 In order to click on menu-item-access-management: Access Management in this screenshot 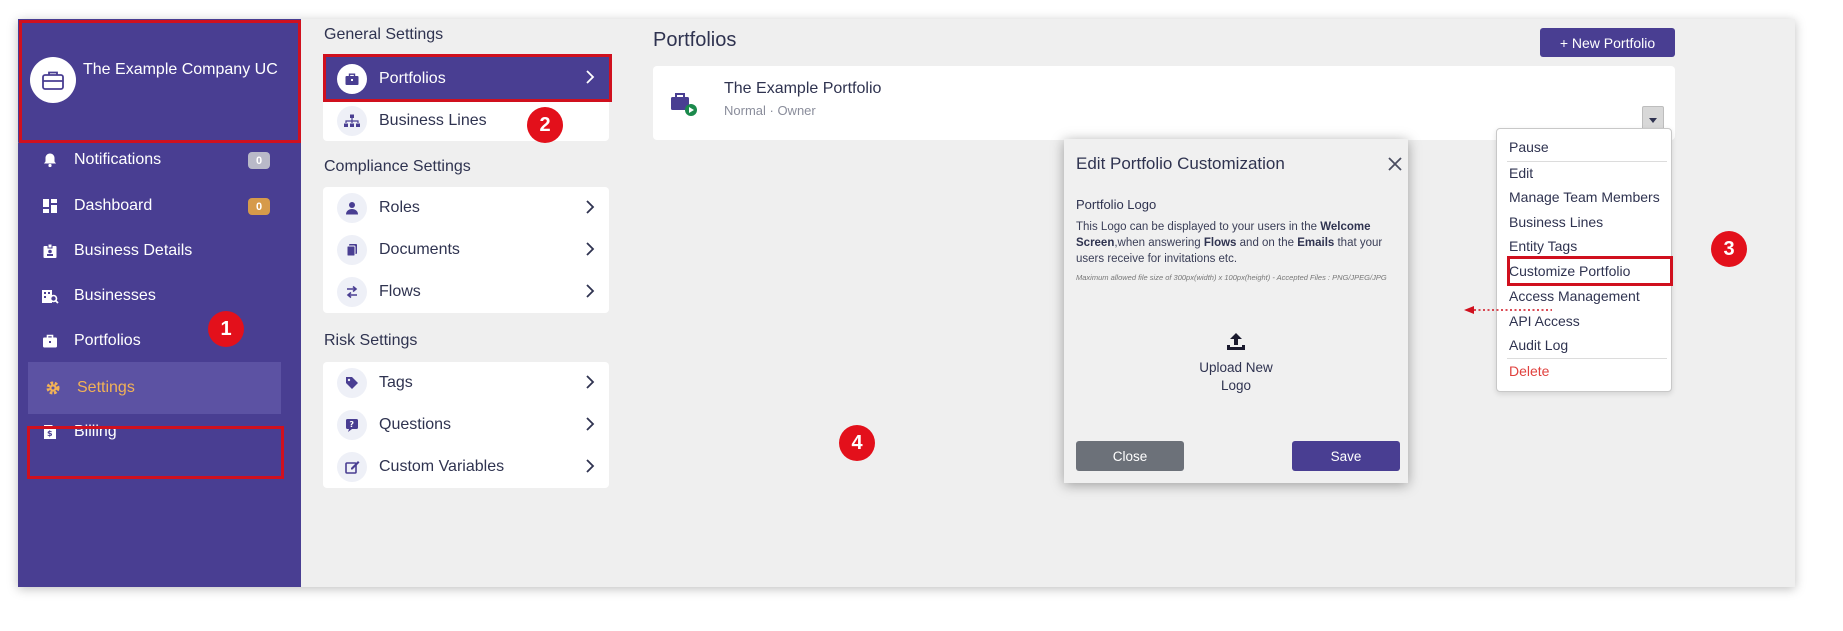, I will do `click(1574, 296)`.